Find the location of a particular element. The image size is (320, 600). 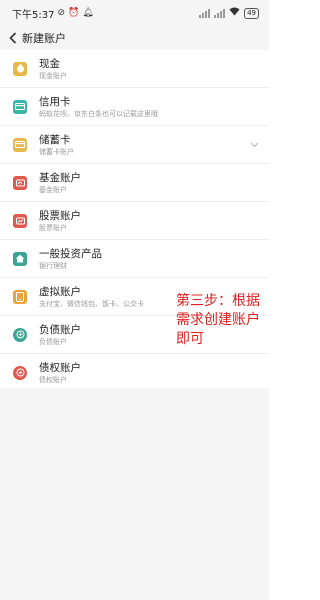

account-item-subtitle: 蚂蚁花呗、京东白条也可以记载这里哦 is located at coordinates (98, 113).